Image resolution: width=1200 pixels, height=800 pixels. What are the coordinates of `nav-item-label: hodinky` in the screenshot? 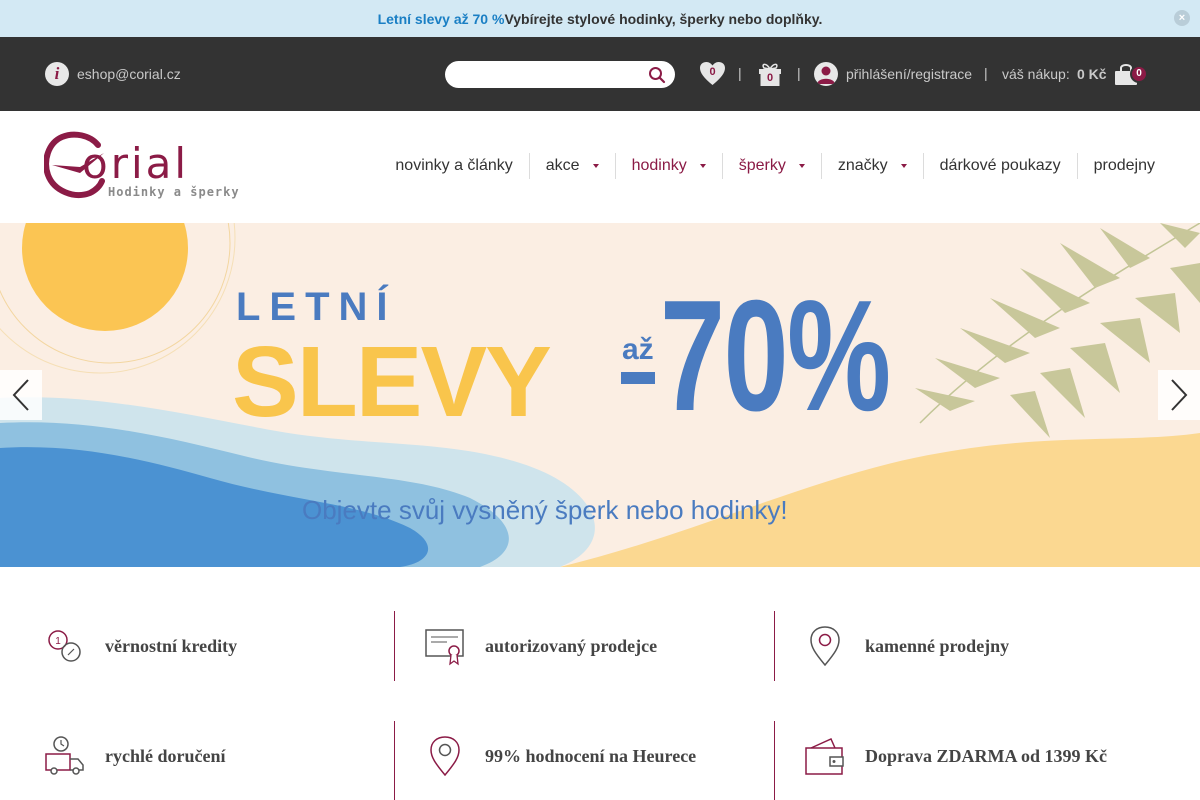 It's located at (659, 165).